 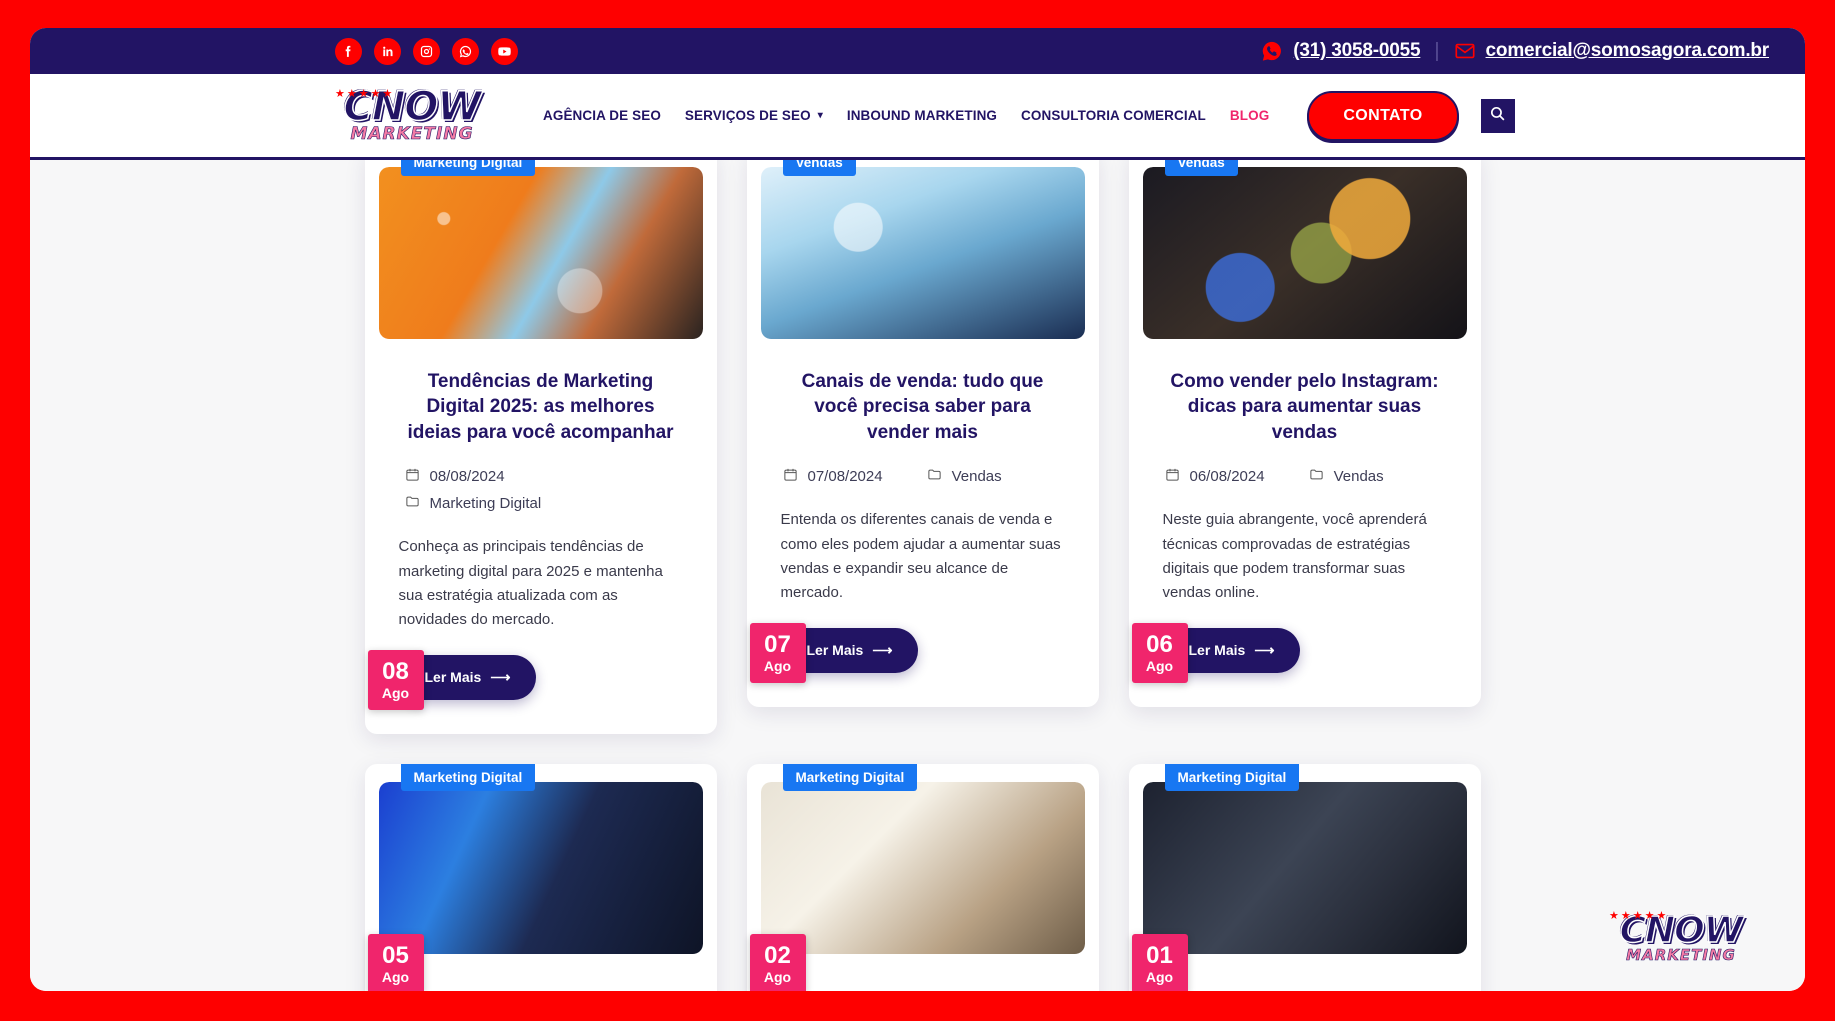 I want to click on date-day: 08, so click(x=395, y=671).